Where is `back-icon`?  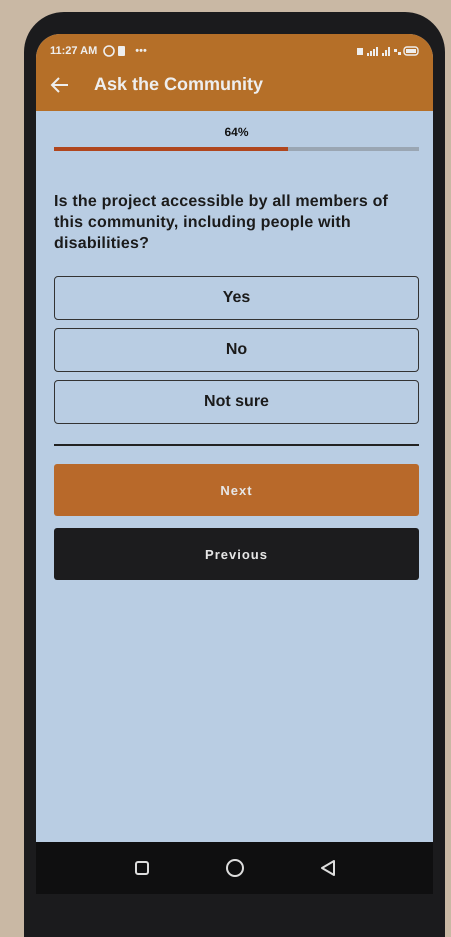
back-icon is located at coordinates (328, 868).